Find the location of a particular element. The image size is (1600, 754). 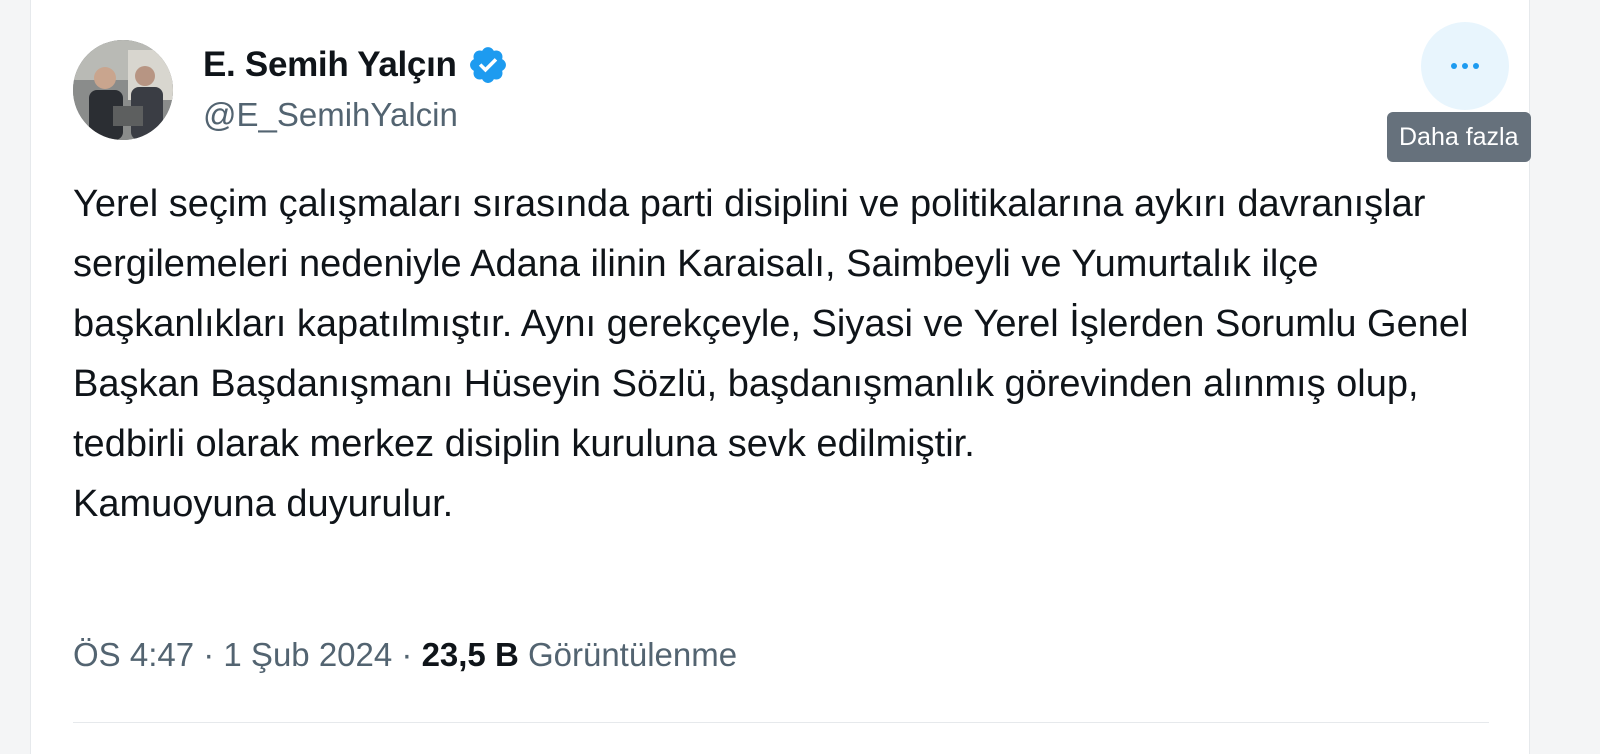

divider is located at coordinates (781, 722).